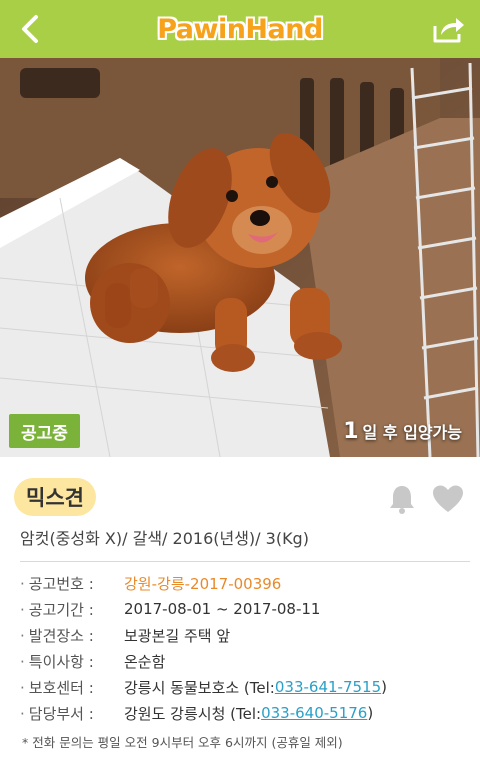 This screenshot has width=480, height=768. I want to click on detail-label: 담당부서 :, so click(72, 713).